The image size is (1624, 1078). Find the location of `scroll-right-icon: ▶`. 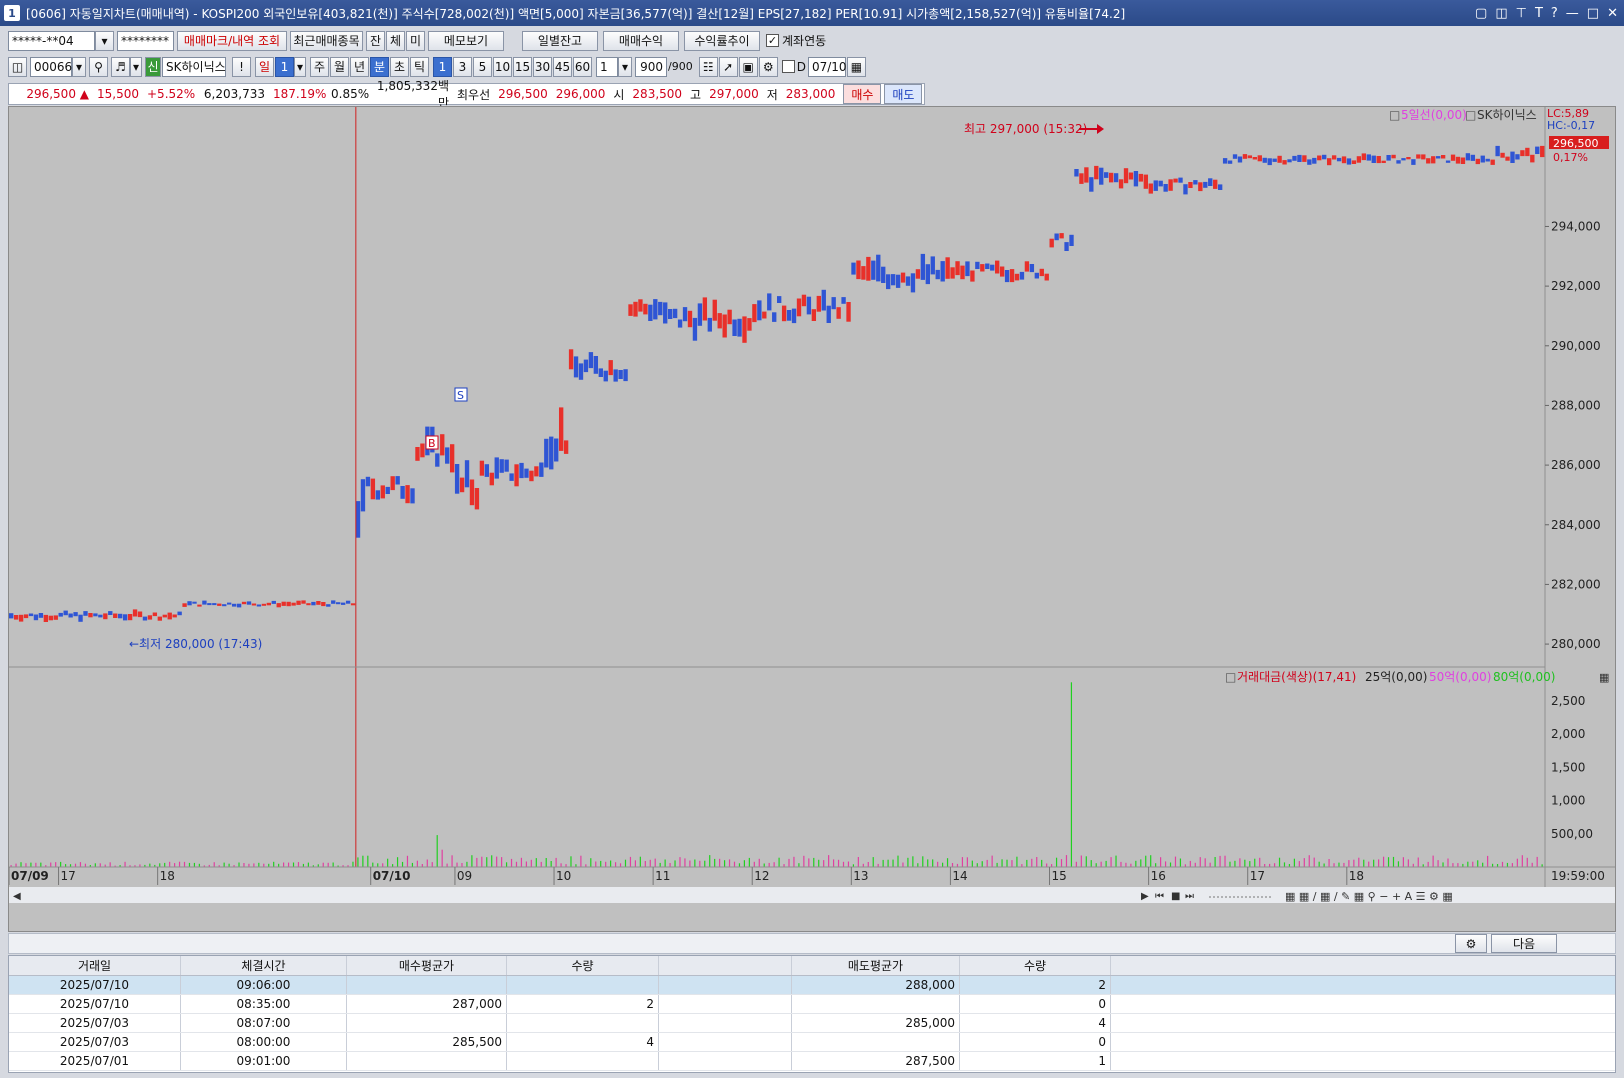

scroll-right-icon: ▶ is located at coordinates (1145, 896).